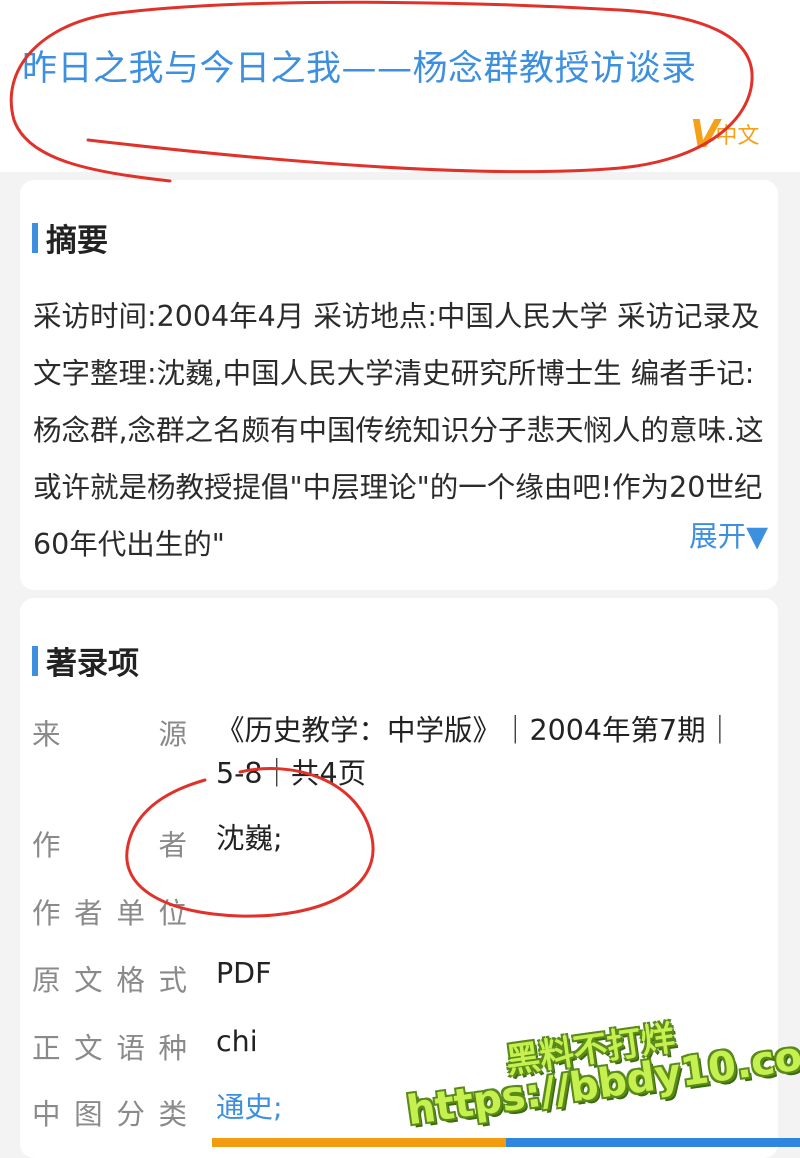 The width and height of the screenshot is (800, 1158). What do you see at coordinates (46, 1048) in the screenshot?
I see `label-char: 正` at bounding box center [46, 1048].